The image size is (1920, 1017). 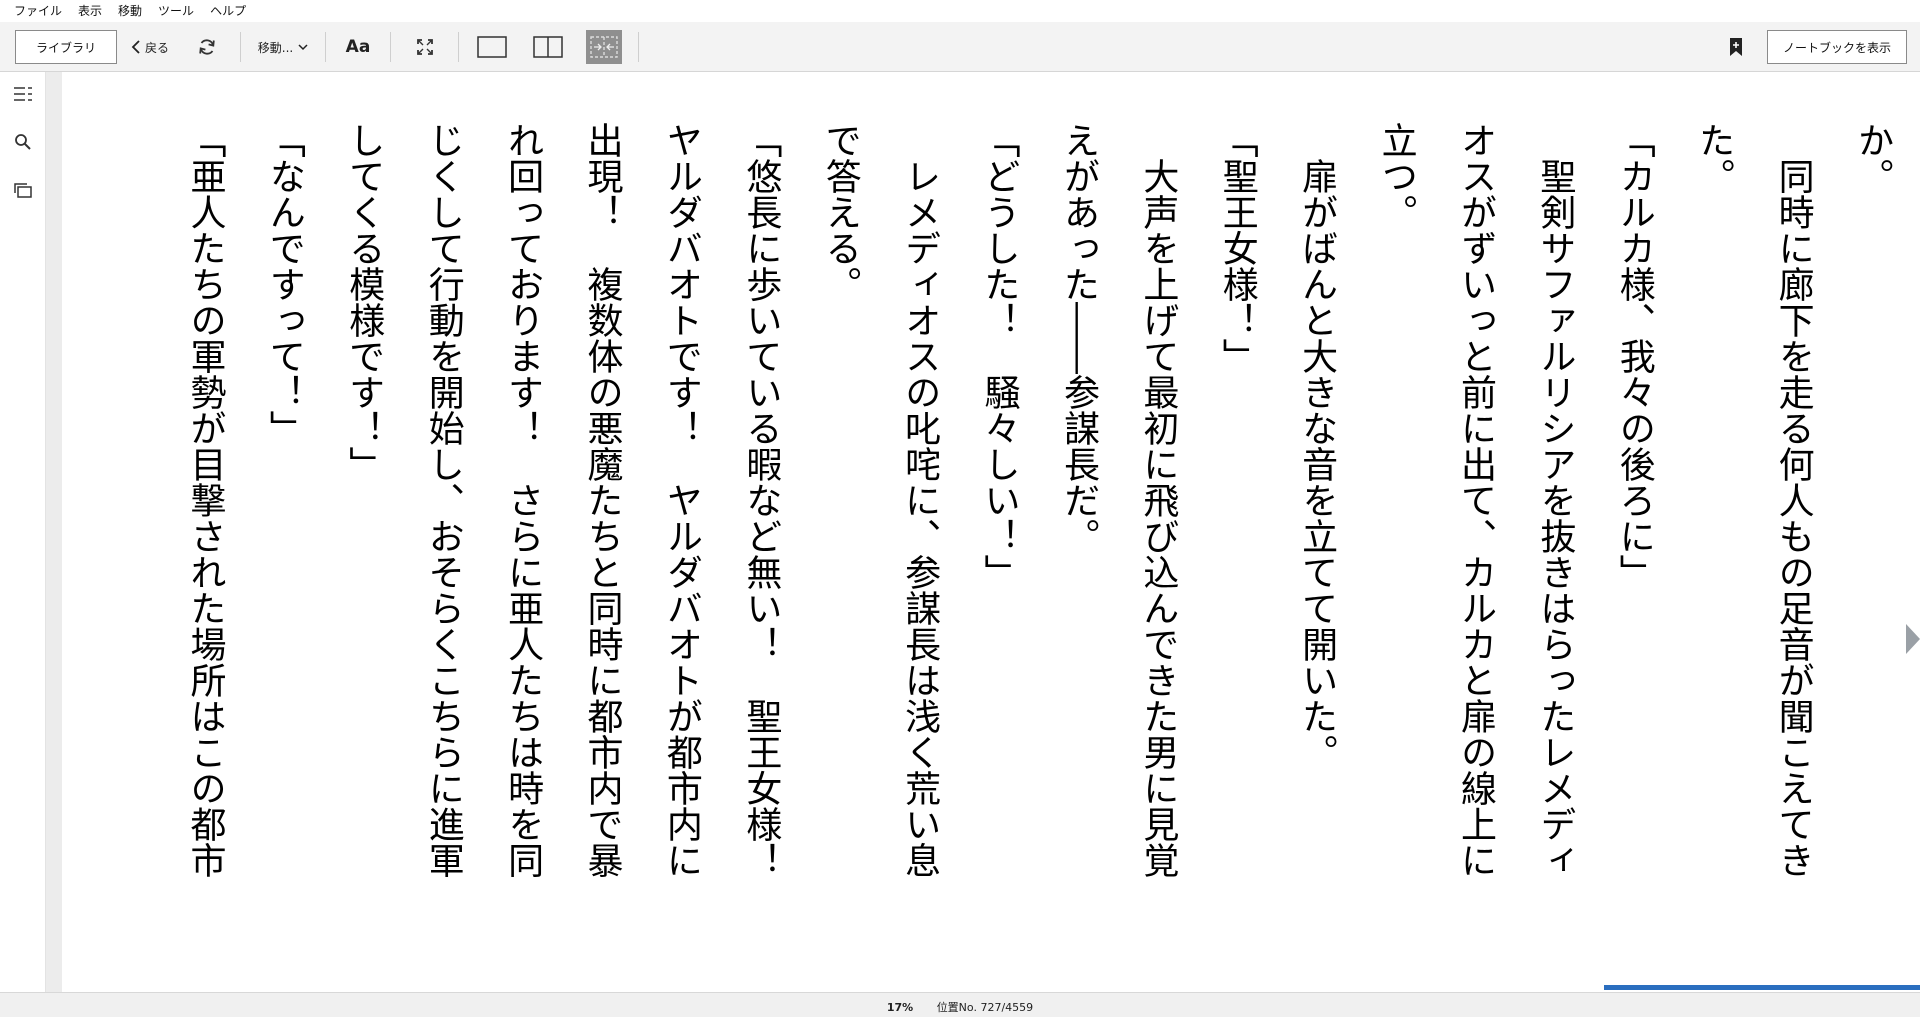 What do you see at coordinates (205, 500) in the screenshot?
I see `text-column: 「亜人たちの軍勢が目撃された場所はこの都市` at bounding box center [205, 500].